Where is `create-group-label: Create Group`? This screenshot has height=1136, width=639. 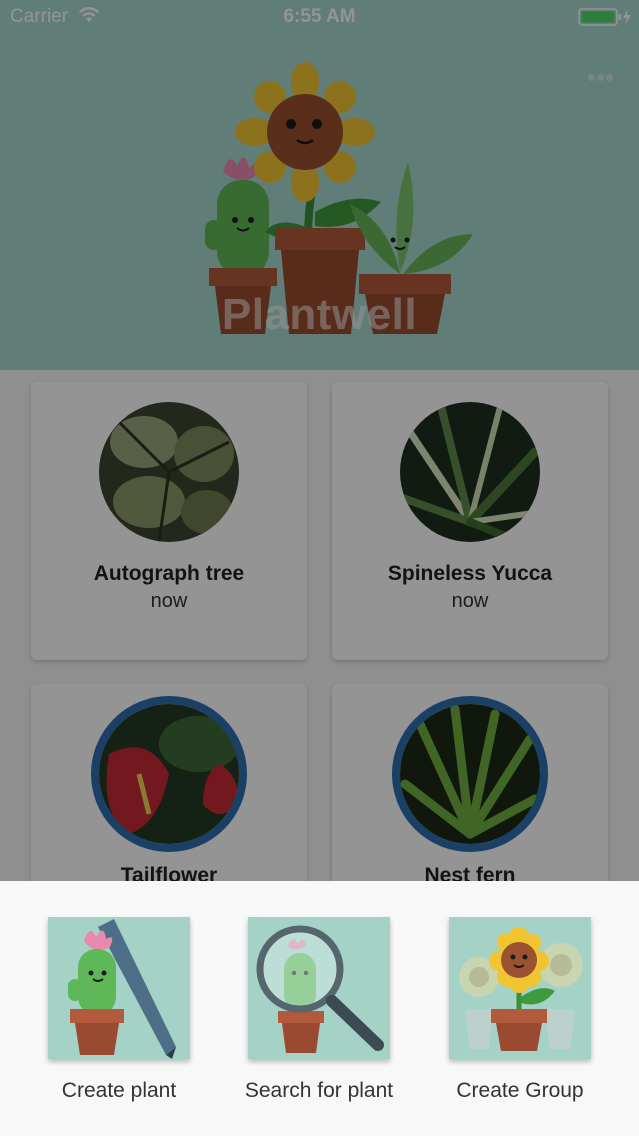
create-group-label: Create Group is located at coordinates (520, 1090).